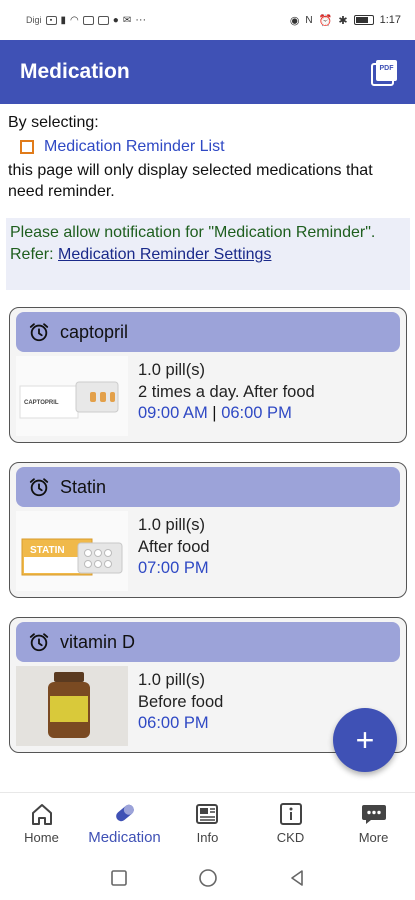  What do you see at coordinates (325, 20) in the screenshot?
I see `alarm-status-icon: ⏰` at bounding box center [325, 20].